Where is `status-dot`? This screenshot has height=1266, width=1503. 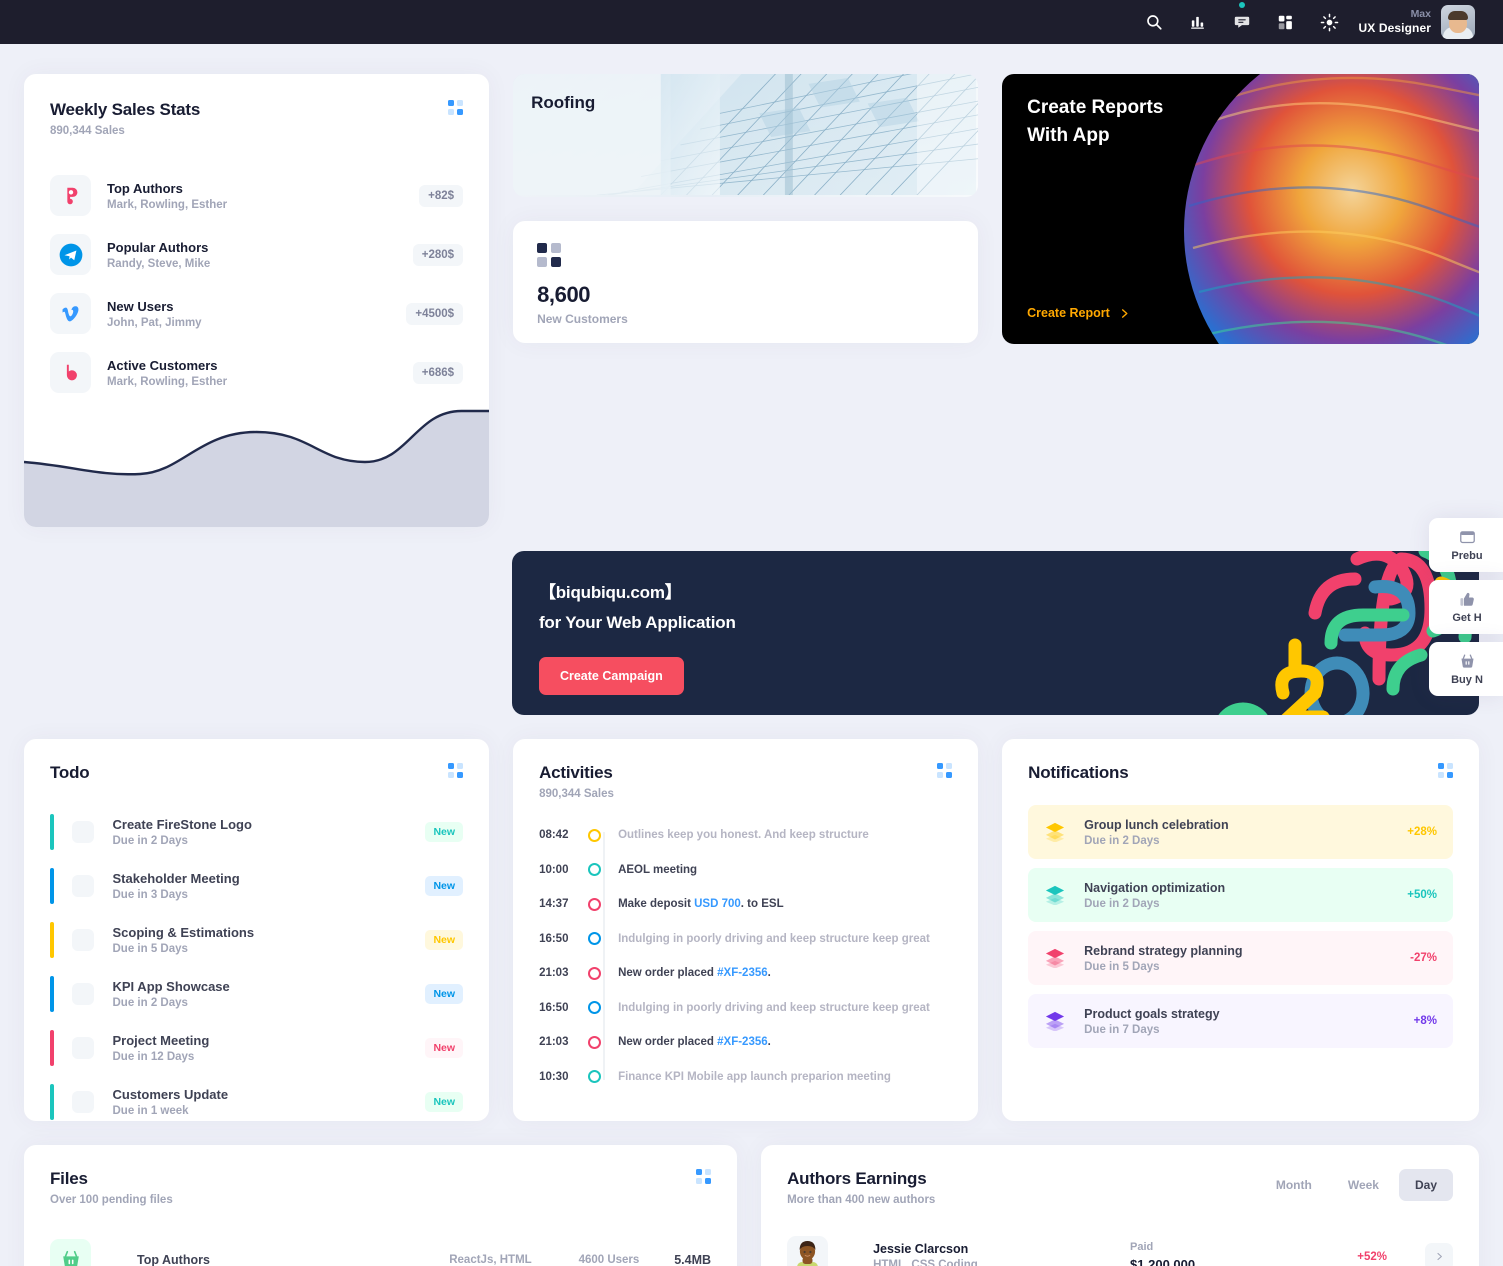
status-dot is located at coordinates (1241, 5).